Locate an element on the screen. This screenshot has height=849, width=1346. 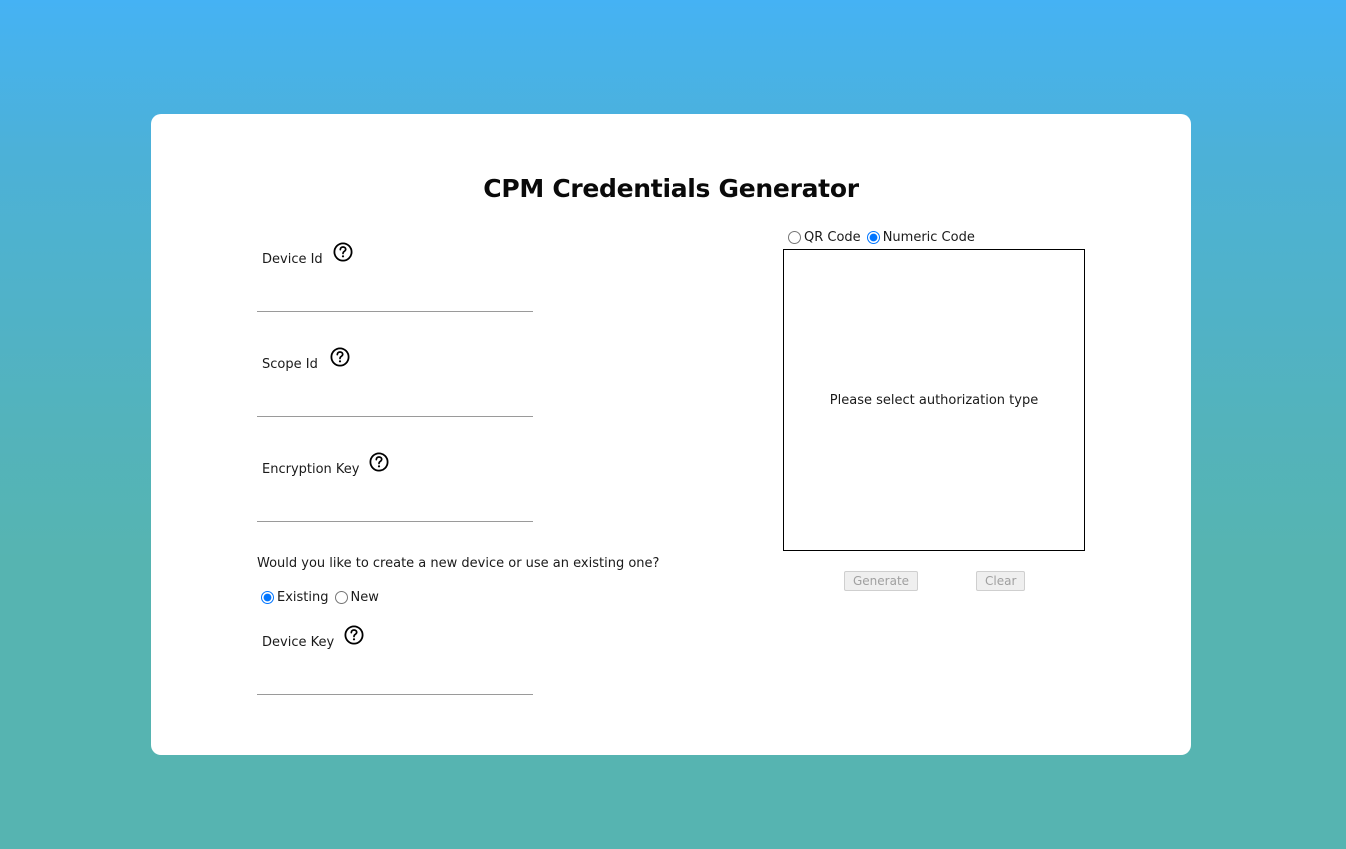
numeric-code-option: Numeric Code is located at coordinates (919, 237).